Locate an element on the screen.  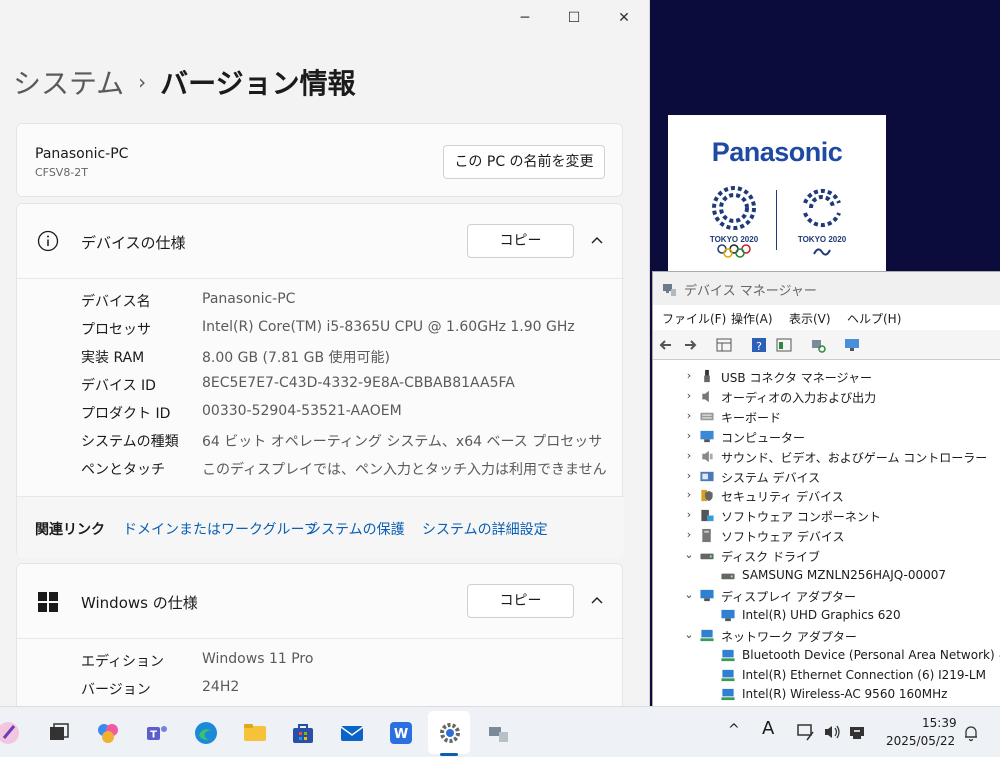
copilot-icon is located at coordinates (108, 733).